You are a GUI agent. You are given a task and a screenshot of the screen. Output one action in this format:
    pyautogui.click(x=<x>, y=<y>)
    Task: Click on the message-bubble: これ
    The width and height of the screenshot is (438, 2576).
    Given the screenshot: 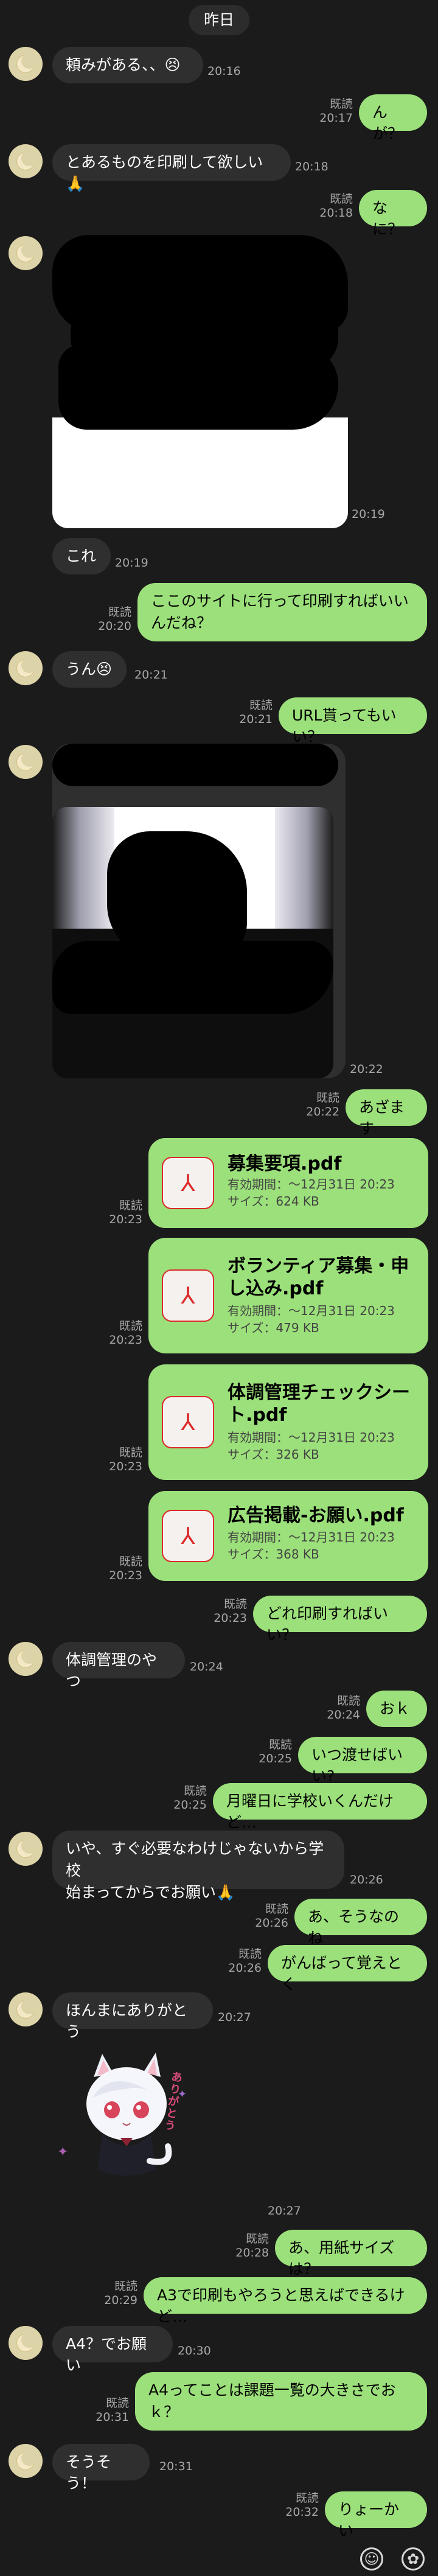 What is the action you would take?
    pyautogui.click(x=81, y=556)
    